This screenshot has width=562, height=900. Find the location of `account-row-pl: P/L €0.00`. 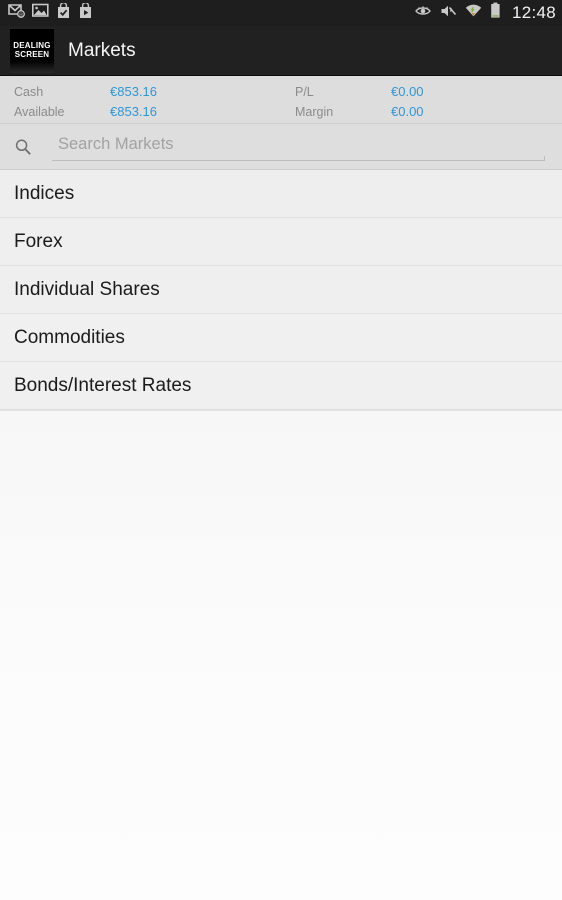

account-row-pl: P/L €0.00 is located at coordinates (428, 92).